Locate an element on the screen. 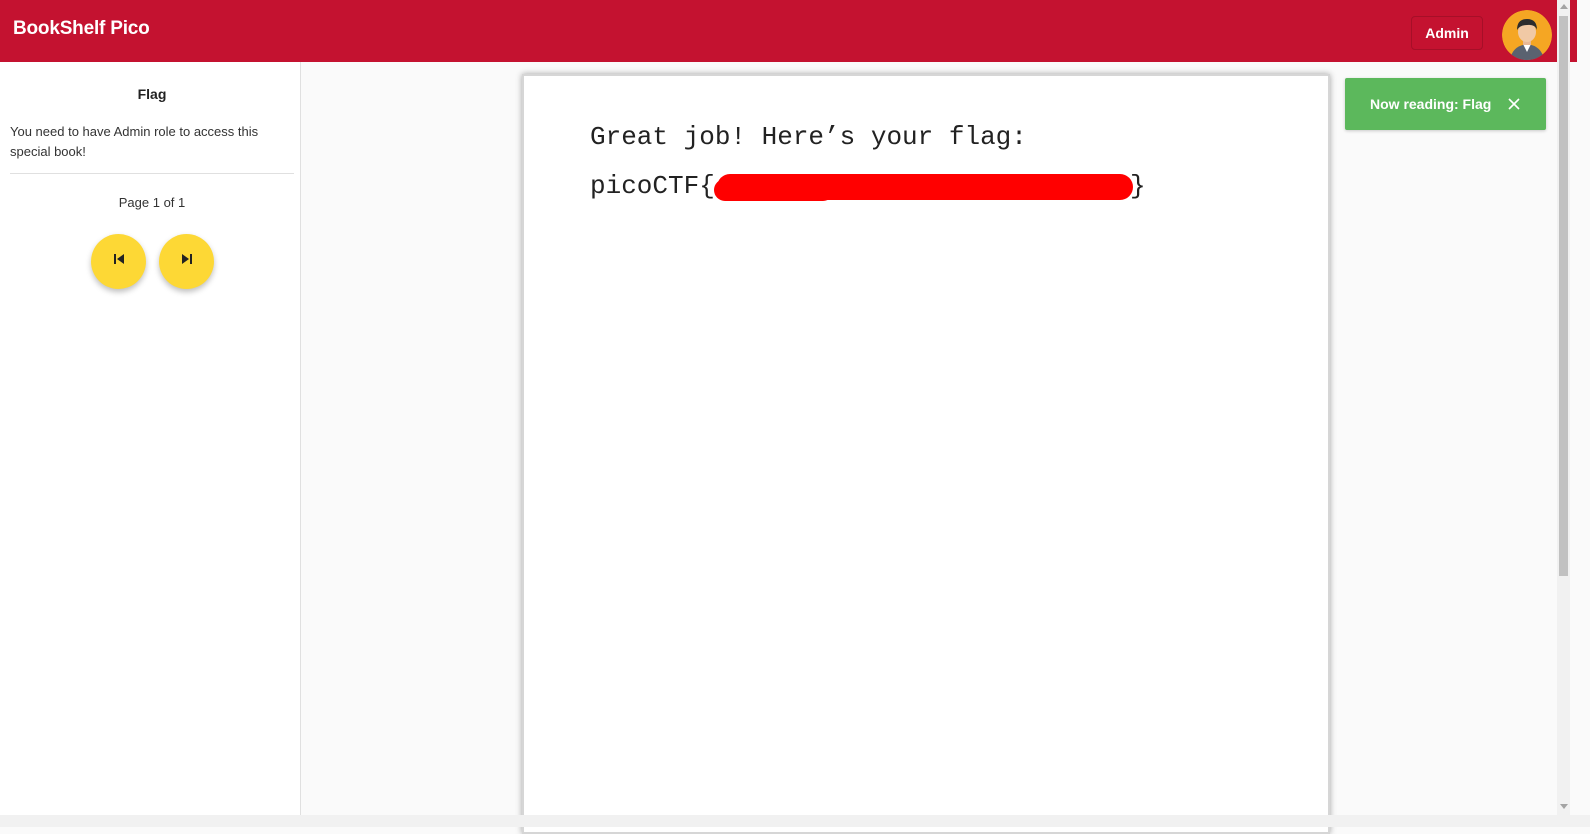 Image resolution: width=1590 pixels, height=834 pixels. app-title: BookShelf Pico is located at coordinates (81, 28).